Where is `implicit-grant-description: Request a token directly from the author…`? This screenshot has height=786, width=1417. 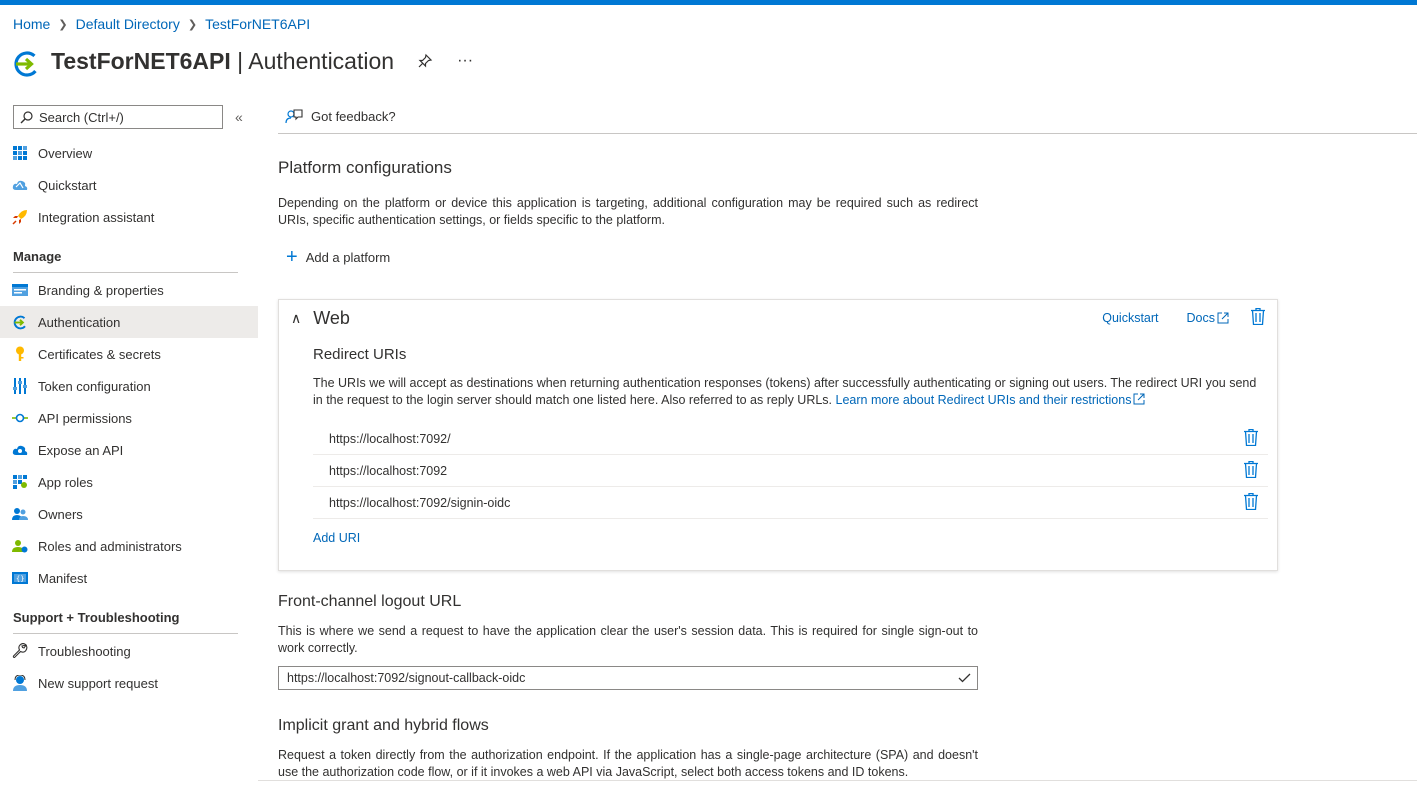 implicit-grant-description: Request a token directly from the author… is located at coordinates (628, 763).